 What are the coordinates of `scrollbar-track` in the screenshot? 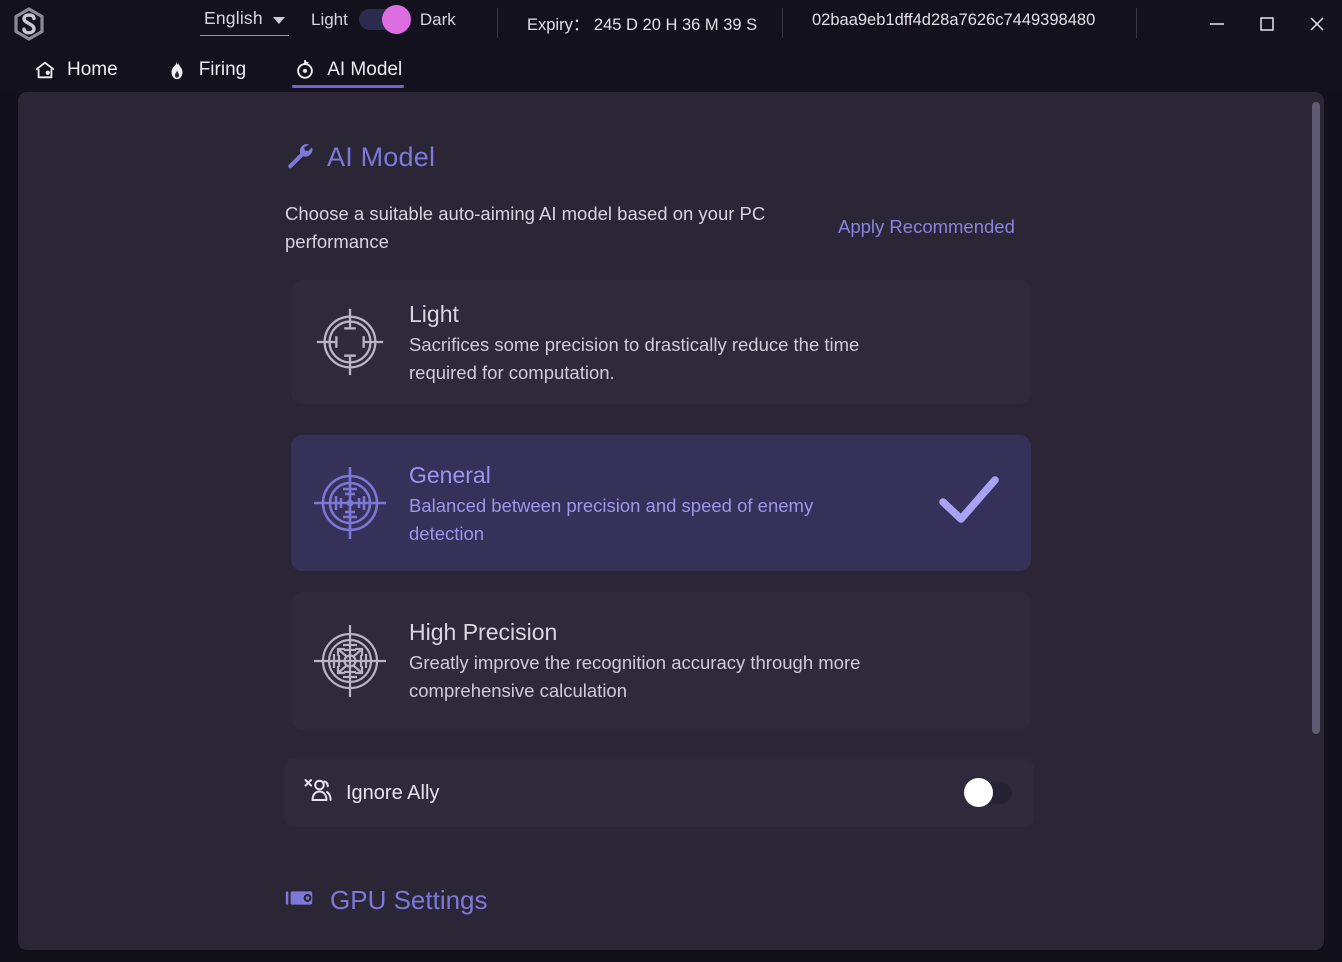 It's located at (1316, 521).